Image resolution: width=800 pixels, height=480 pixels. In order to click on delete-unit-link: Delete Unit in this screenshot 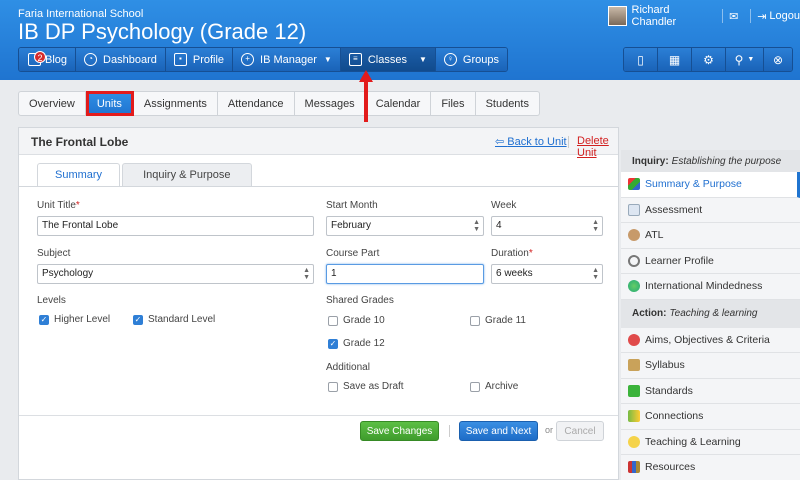, I will do `click(597, 147)`.